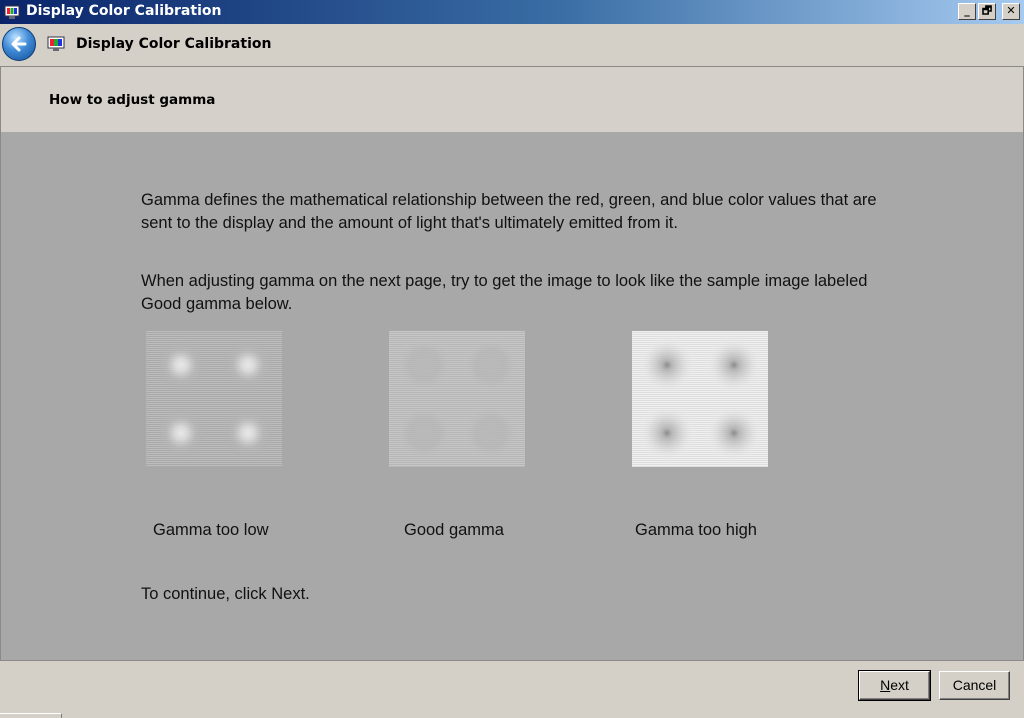 The image size is (1024, 718). What do you see at coordinates (31, 715) in the screenshot?
I see `taskbar-edge` at bounding box center [31, 715].